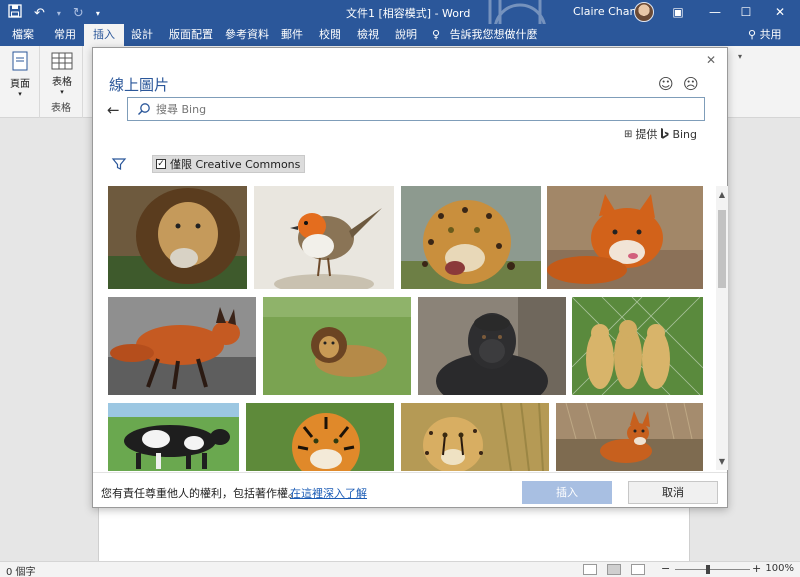  What do you see at coordinates (59, 14) in the screenshot?
I see `dropdown-icon: ▾` at bounding box center [59, 14].